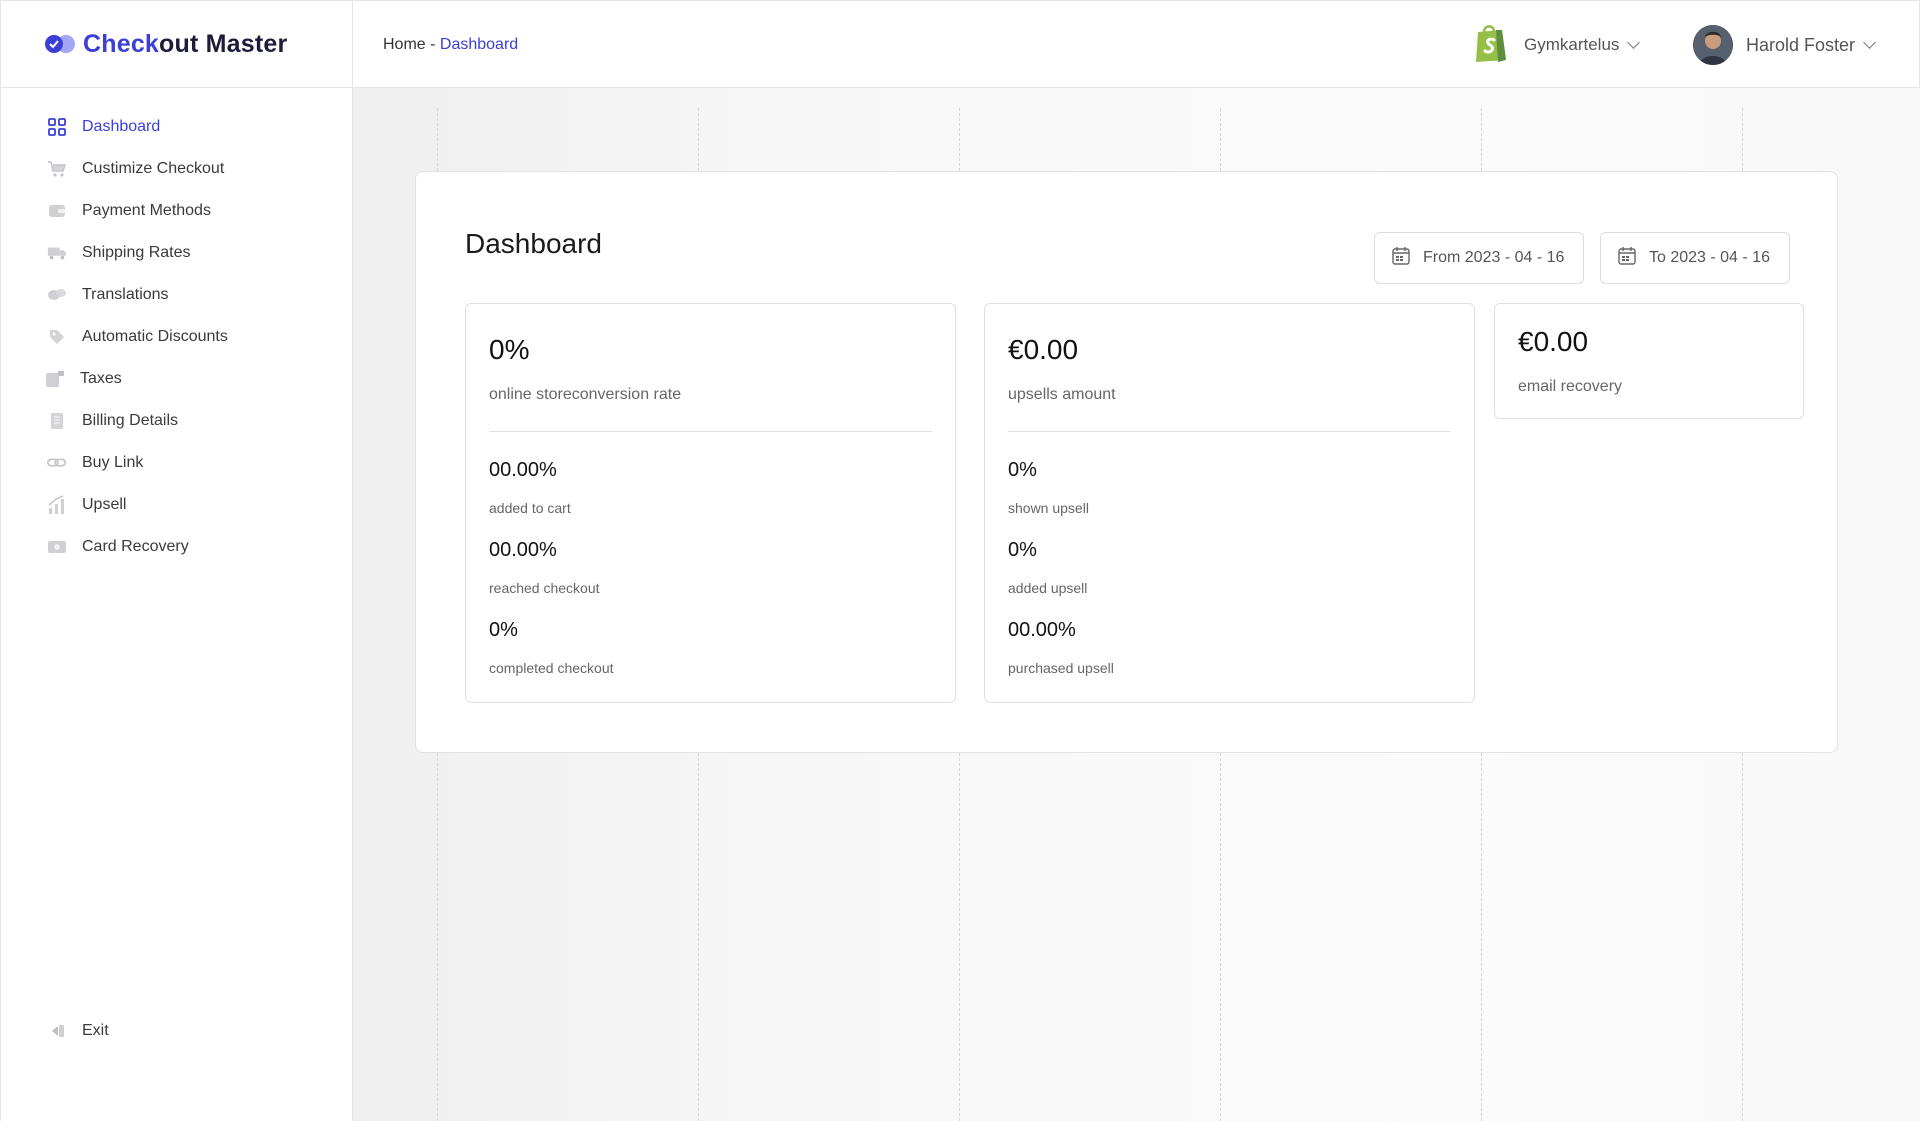 This screenshot has height=1121, width=1920. Describe the element at coordinates (1713, 45) in the screenshot. I see `avatar` at that location.